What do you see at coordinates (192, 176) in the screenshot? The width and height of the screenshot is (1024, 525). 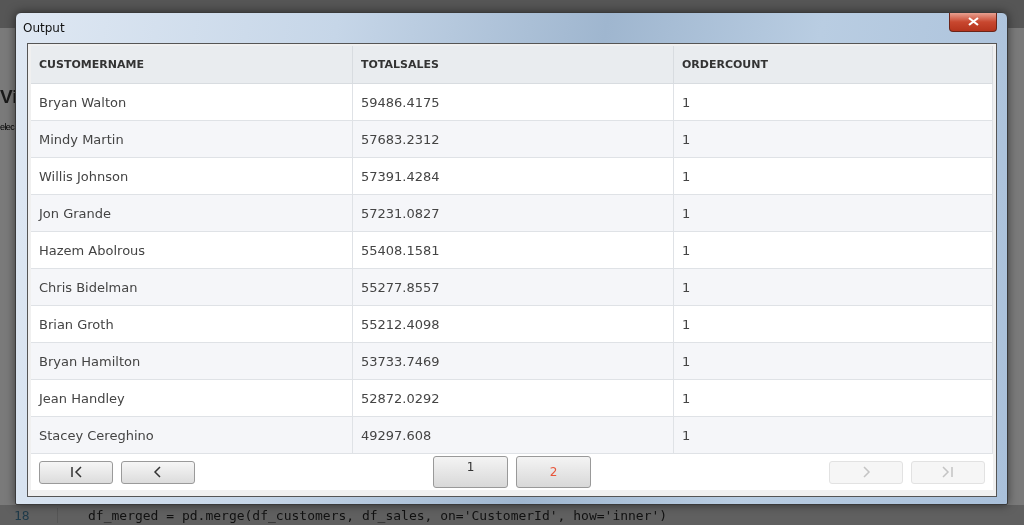 I see `table-cell: Willis Johnson` at bounding box center [192, 176].